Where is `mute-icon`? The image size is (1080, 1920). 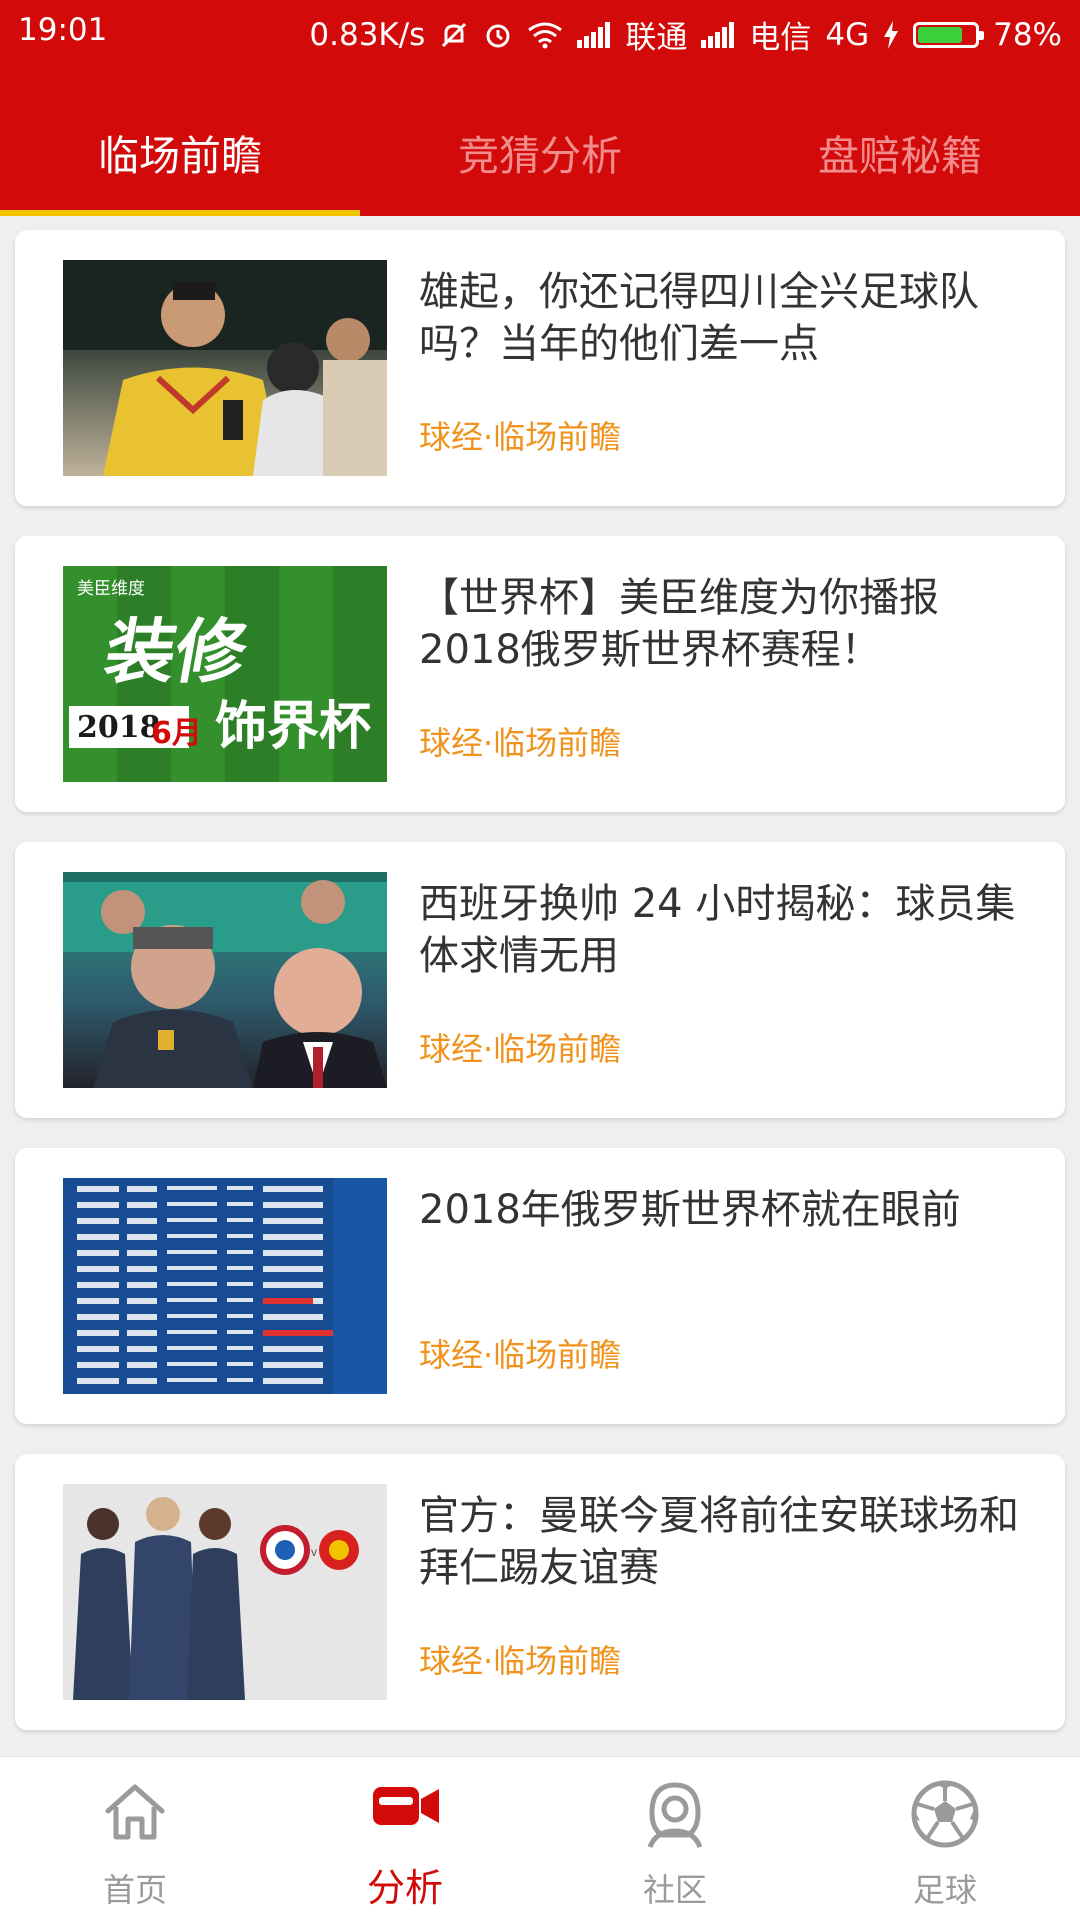
mute-icon is located at coordinates (454, 35).